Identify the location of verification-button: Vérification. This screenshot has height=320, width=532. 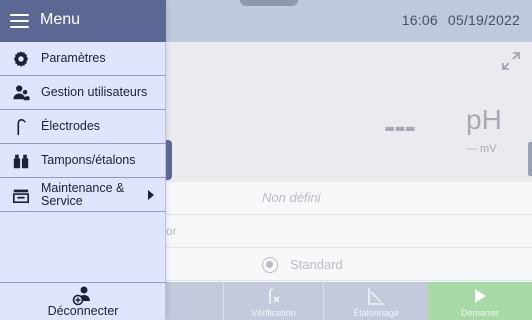
(273, 301).